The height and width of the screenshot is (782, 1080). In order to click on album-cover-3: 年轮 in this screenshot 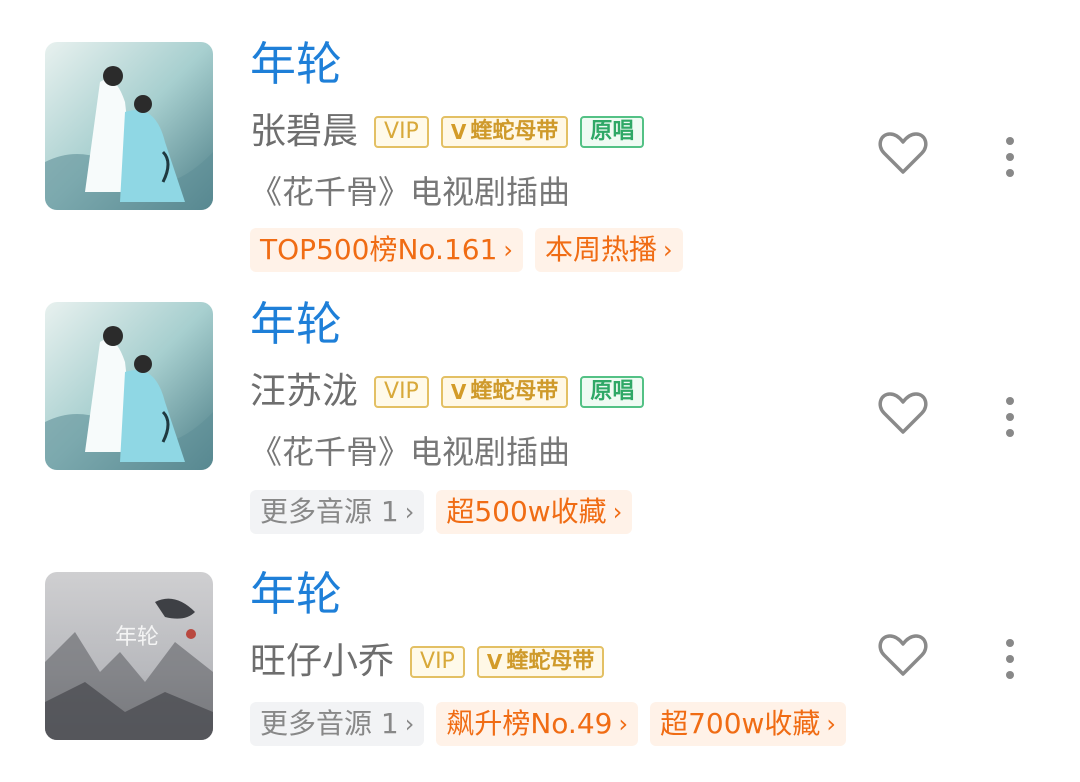, I will do `click(129, 656)`.